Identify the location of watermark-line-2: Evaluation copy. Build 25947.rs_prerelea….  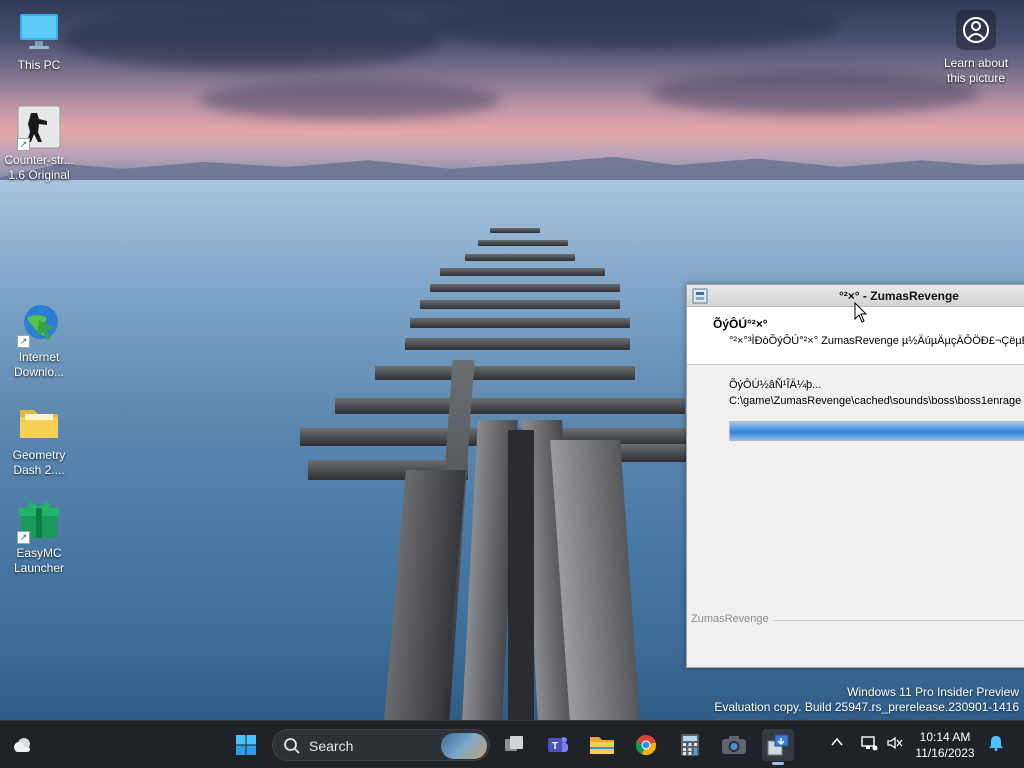
(866, 707).